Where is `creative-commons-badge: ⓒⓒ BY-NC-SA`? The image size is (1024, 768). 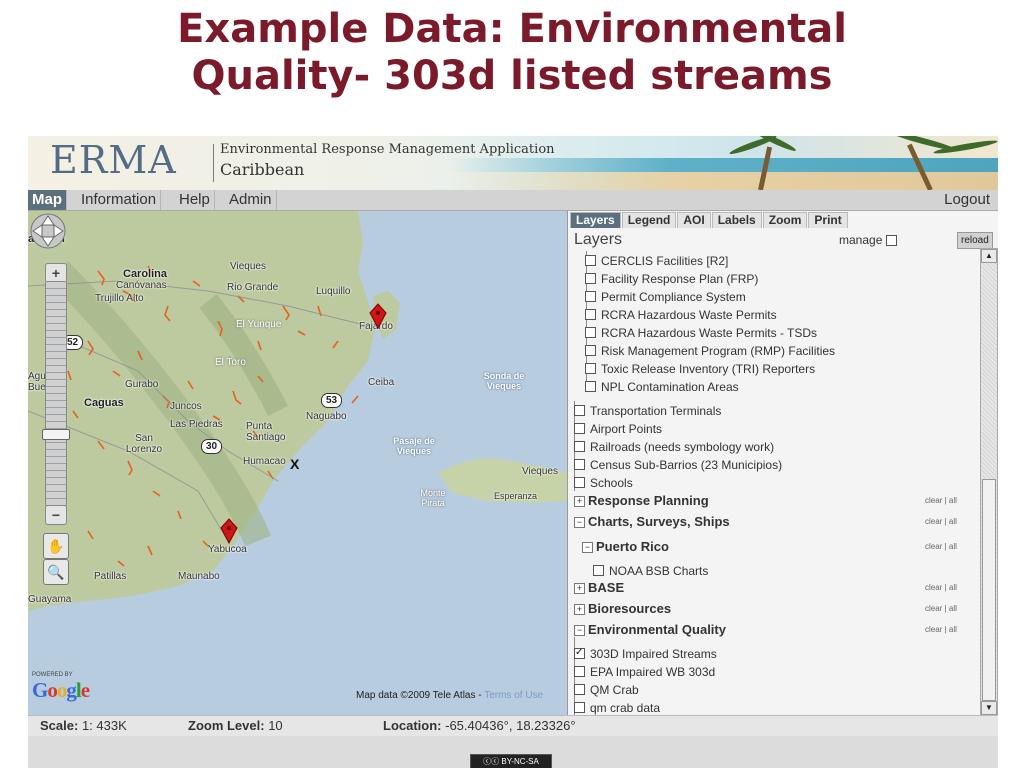
creative-commons-badge: ⓒⓒ BY-NC-SA is located at coordinates (511, 761).